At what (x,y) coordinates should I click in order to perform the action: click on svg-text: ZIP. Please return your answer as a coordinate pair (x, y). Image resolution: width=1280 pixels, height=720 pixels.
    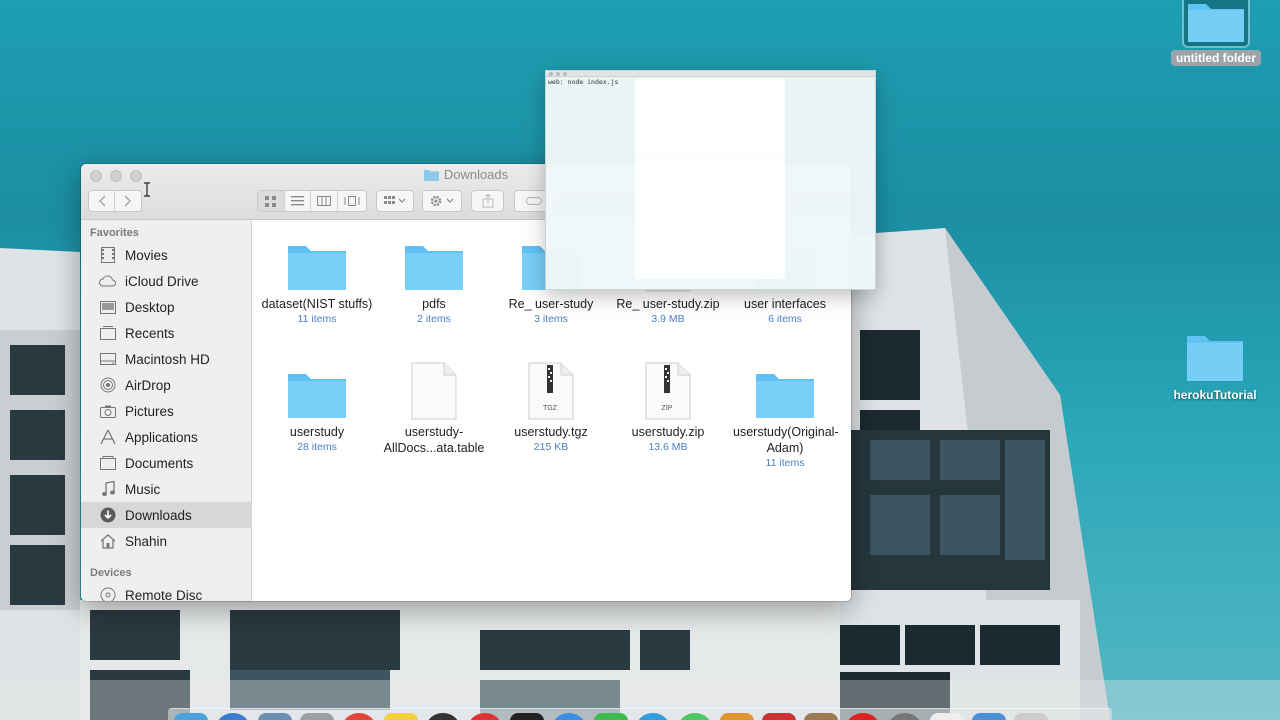
    Looking at the image, I should click on (667, 408).